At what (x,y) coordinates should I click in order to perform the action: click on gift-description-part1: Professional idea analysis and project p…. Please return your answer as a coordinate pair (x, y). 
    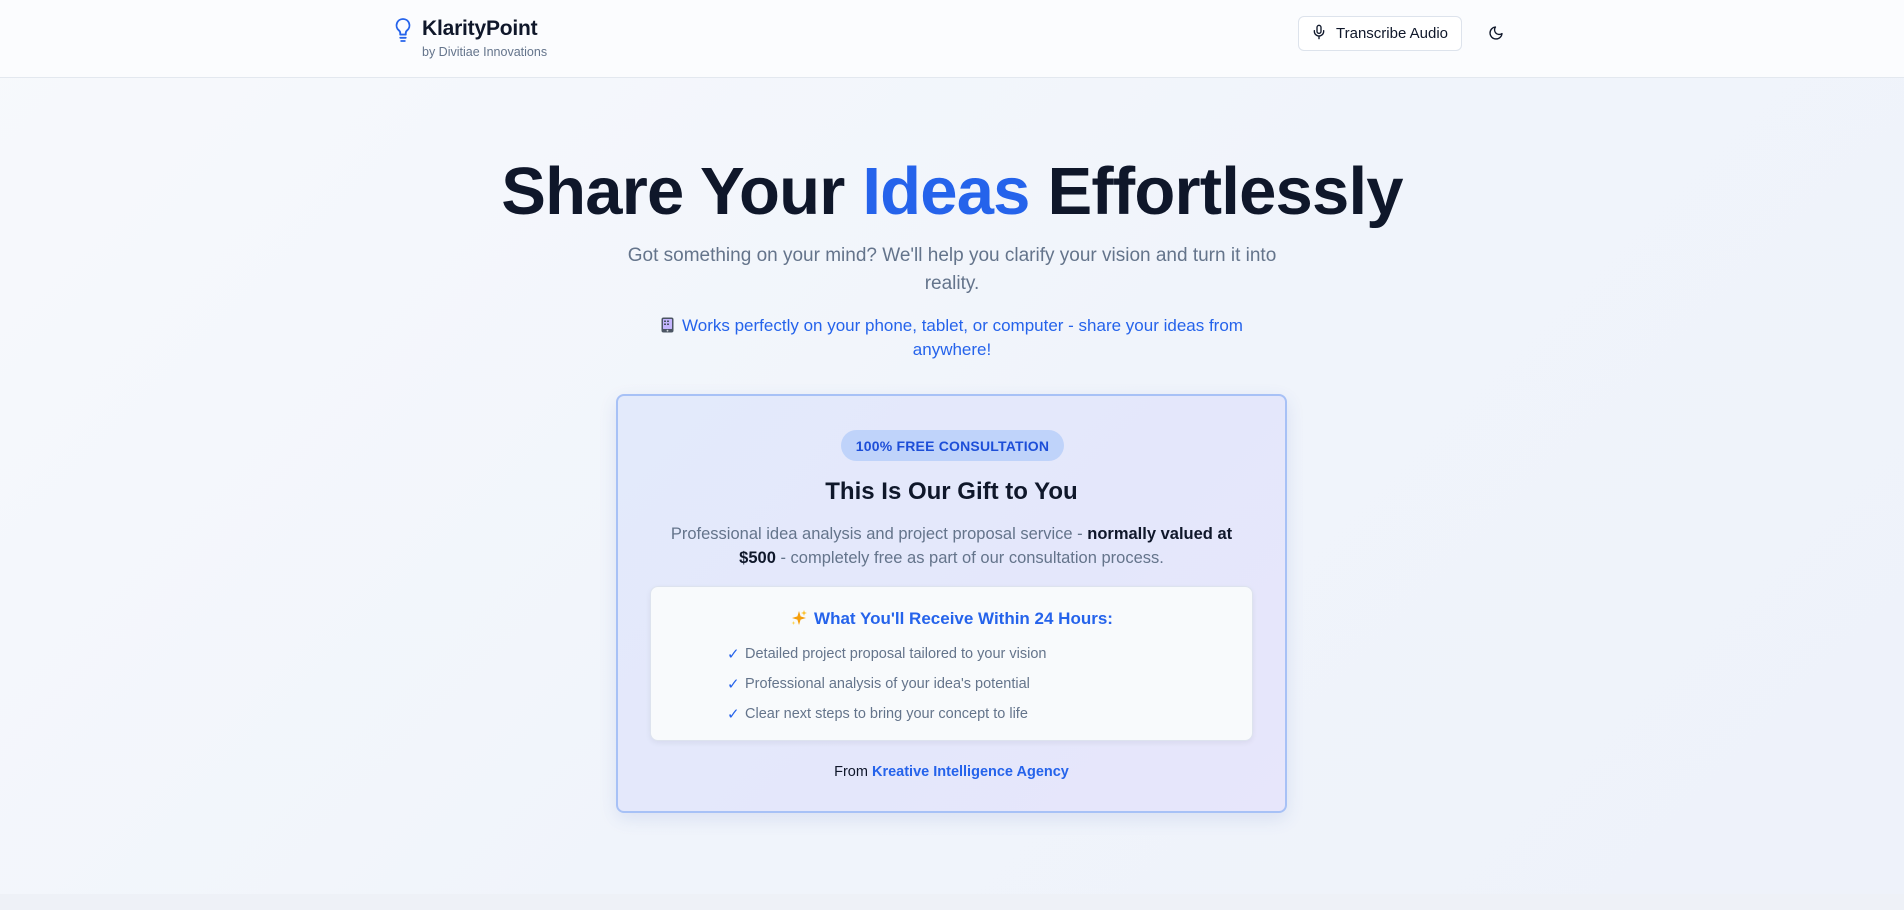
    Looking at the image, I should click on (879, 534).